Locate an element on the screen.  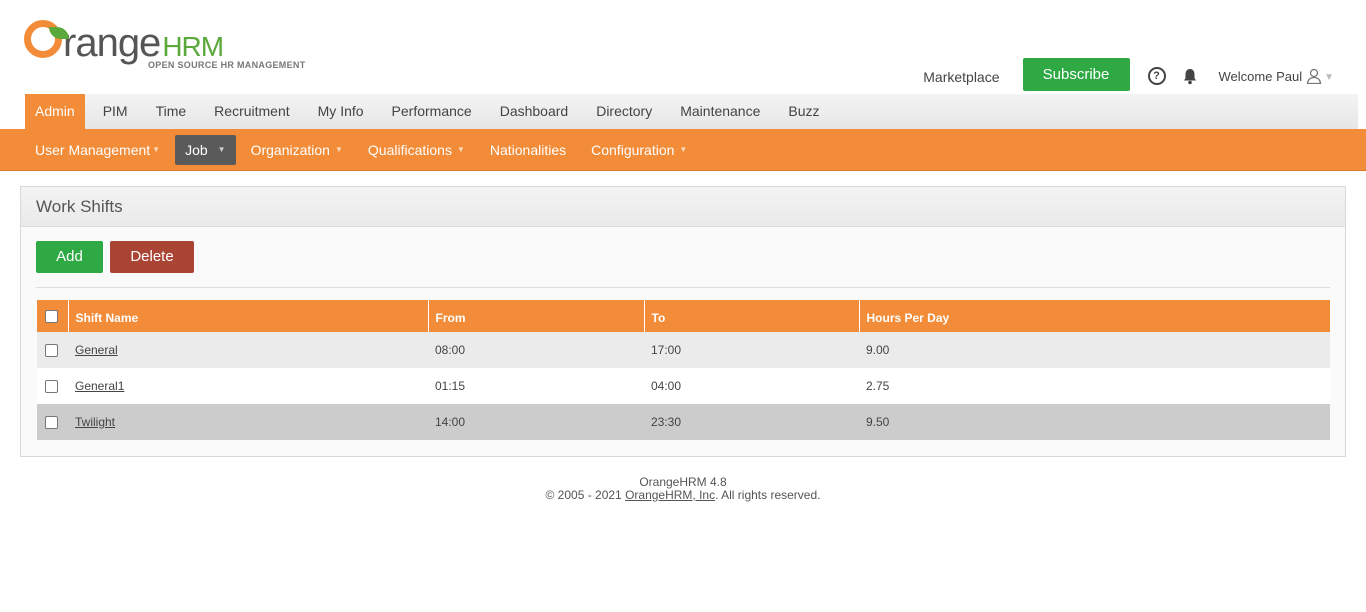
logo-word: range is located at coordinates (112, 43).